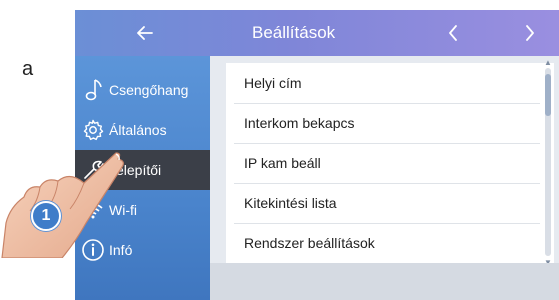  I want to click on sidebar-item-label: Csengőhang, so click(149, 90).